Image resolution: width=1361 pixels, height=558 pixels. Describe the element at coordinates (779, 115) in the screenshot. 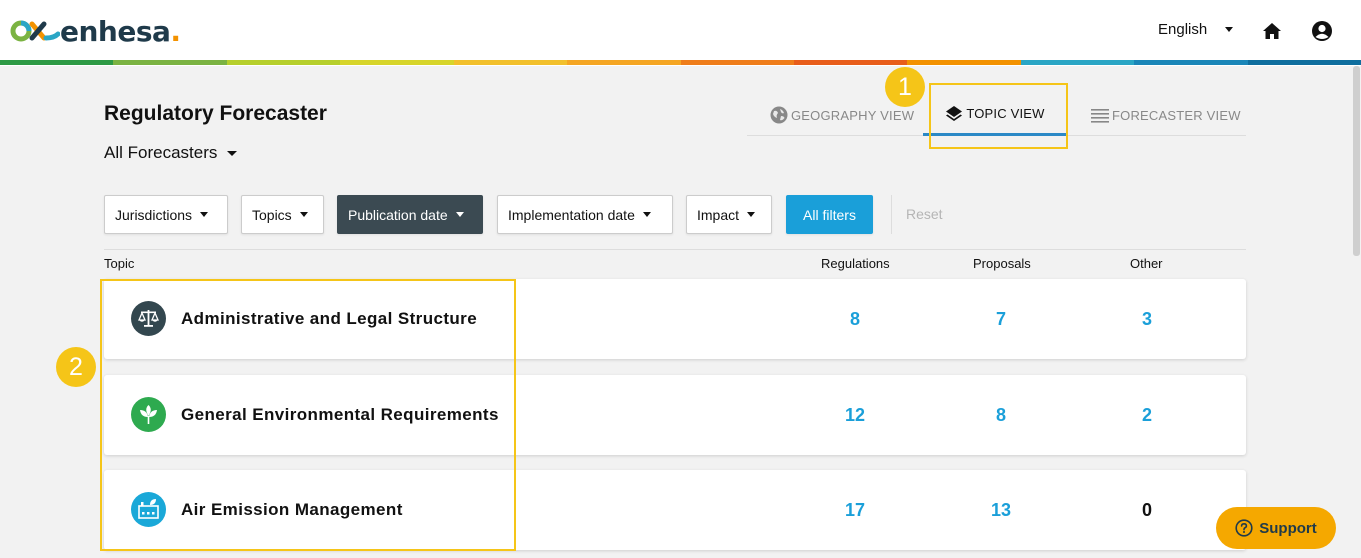

I see `globe-icon` at that location.